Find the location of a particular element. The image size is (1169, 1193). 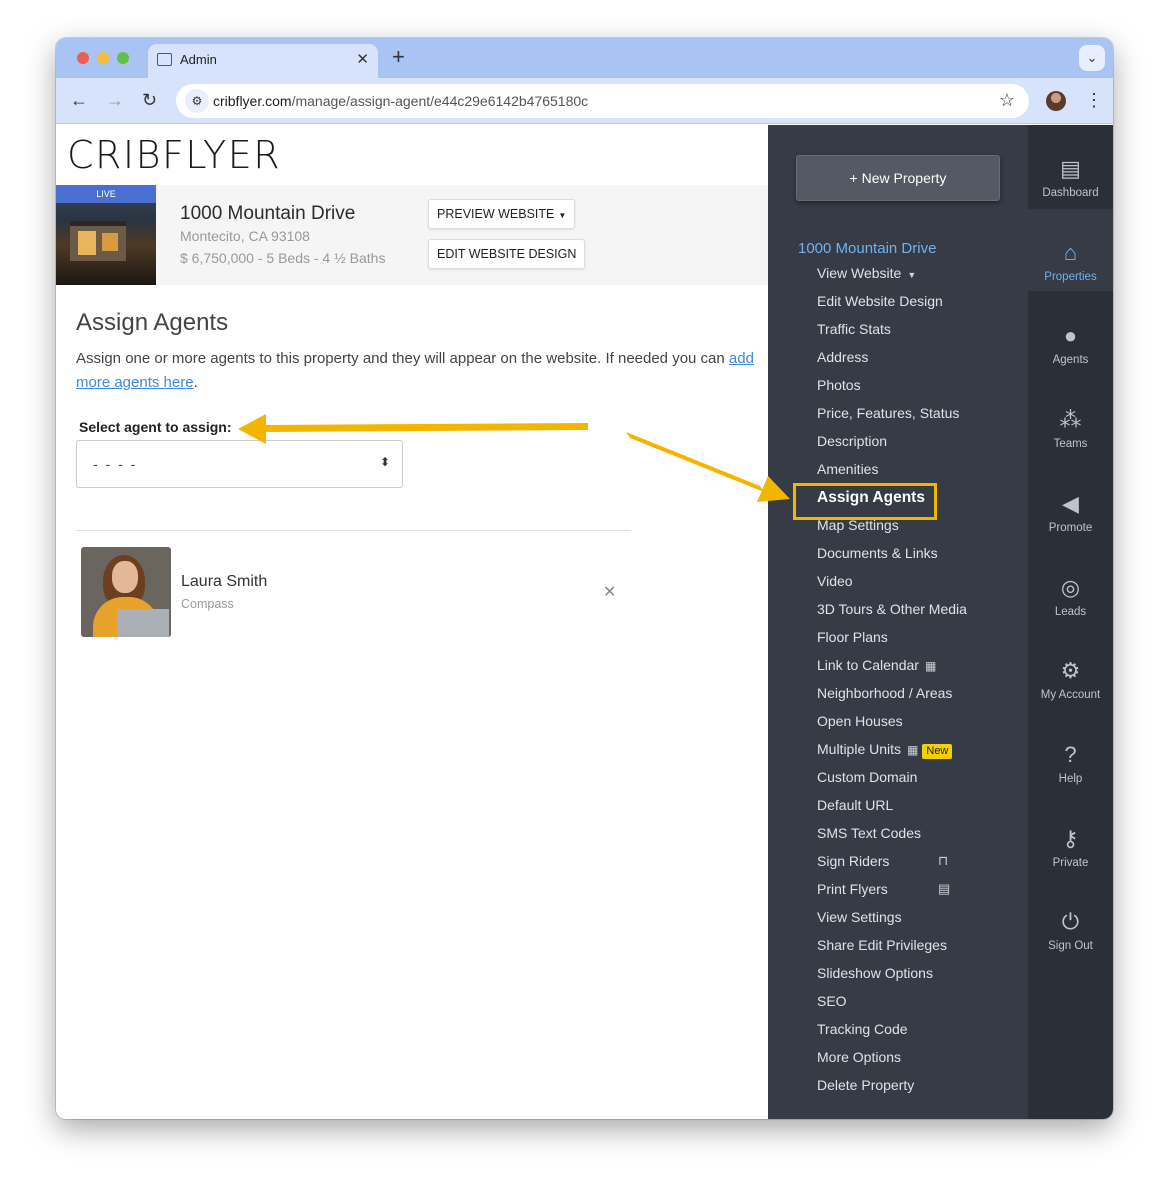

agent-select: - - - - ⬍ is located at coordinates (239, 464).